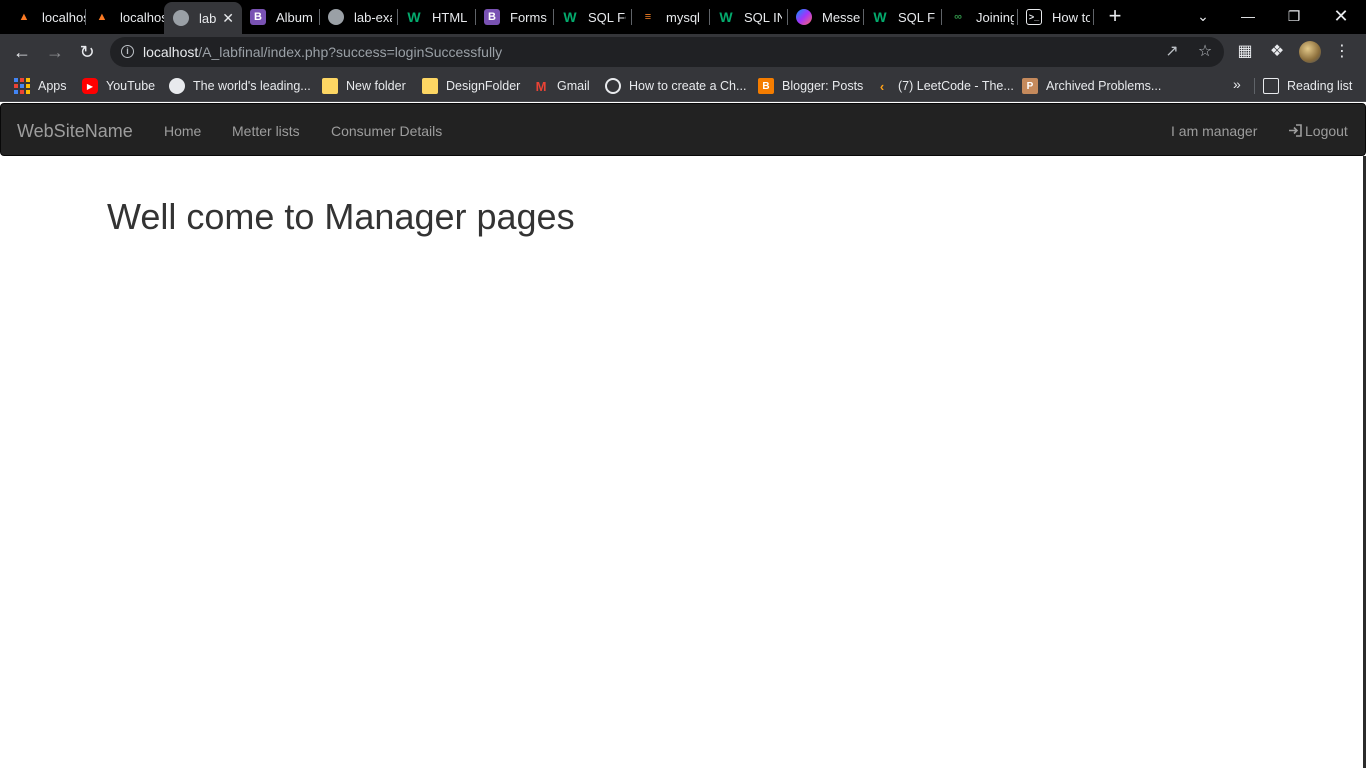 The image size is (1366, 768). Describe the element at coordinates (386, 131) in the screenshot. I see `nav-link-consumer-details: Consumer Details` at that location.